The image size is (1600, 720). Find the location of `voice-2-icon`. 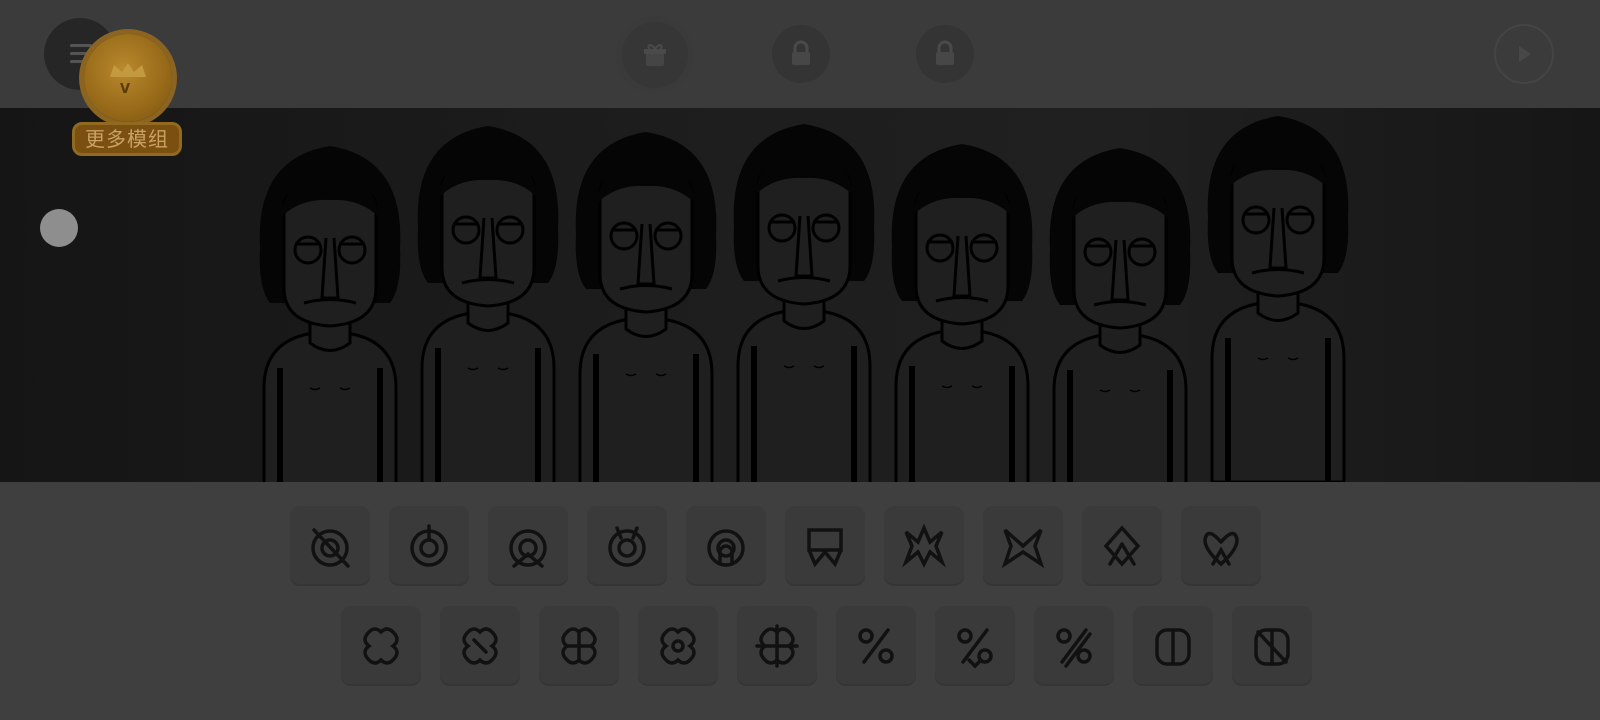

voice-2-icon is located at coordinates (975, 648).